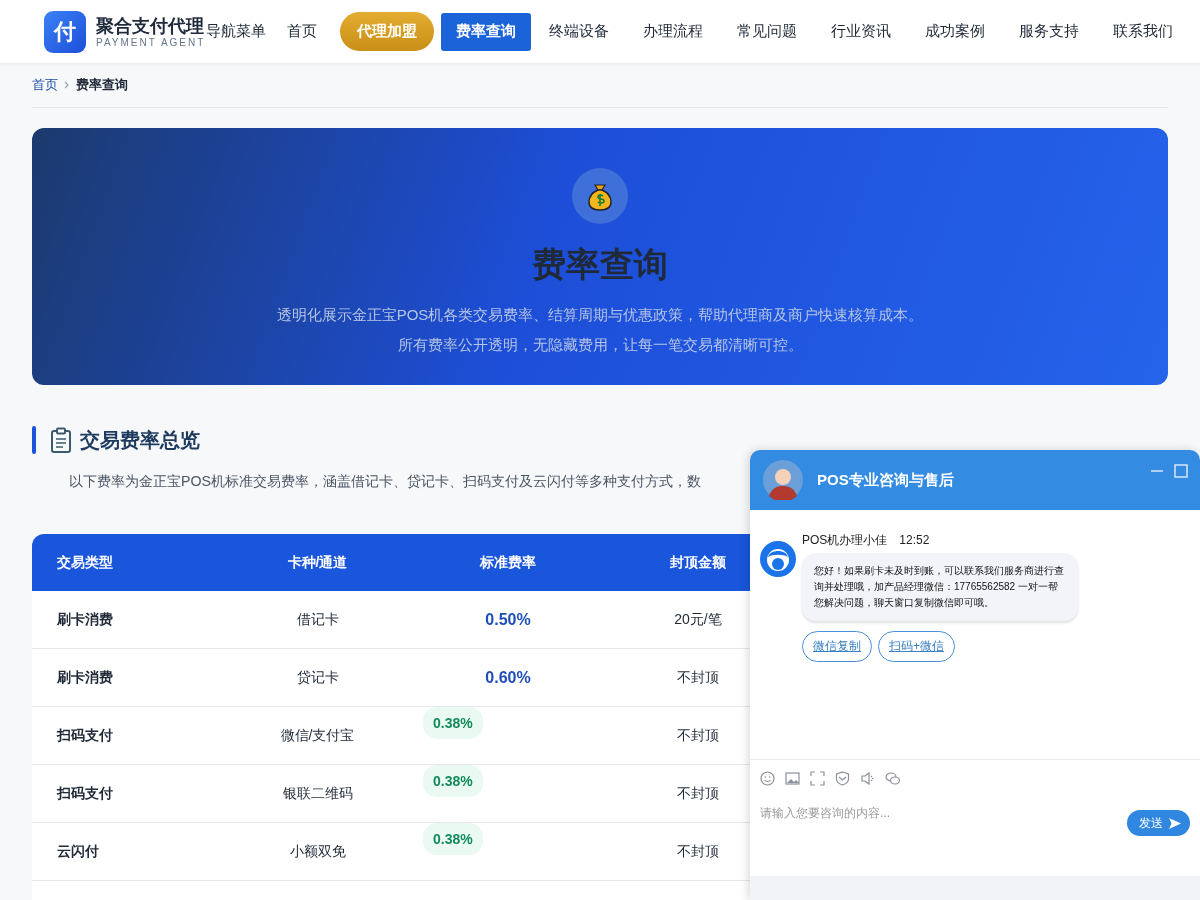  I want to click on message-time: 12:52, so click(914, 540).